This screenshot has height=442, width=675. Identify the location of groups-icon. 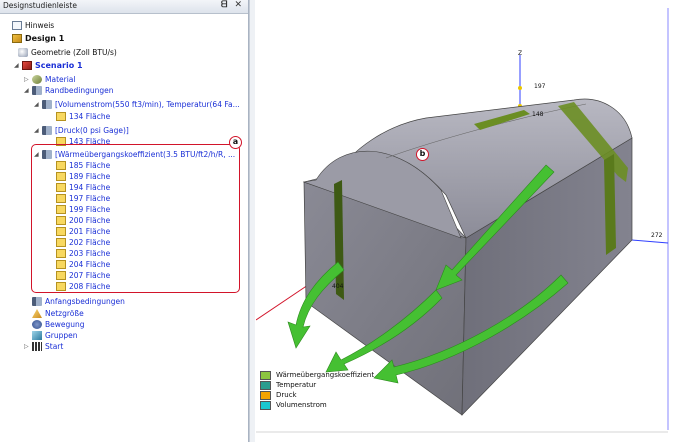
(37, 335).